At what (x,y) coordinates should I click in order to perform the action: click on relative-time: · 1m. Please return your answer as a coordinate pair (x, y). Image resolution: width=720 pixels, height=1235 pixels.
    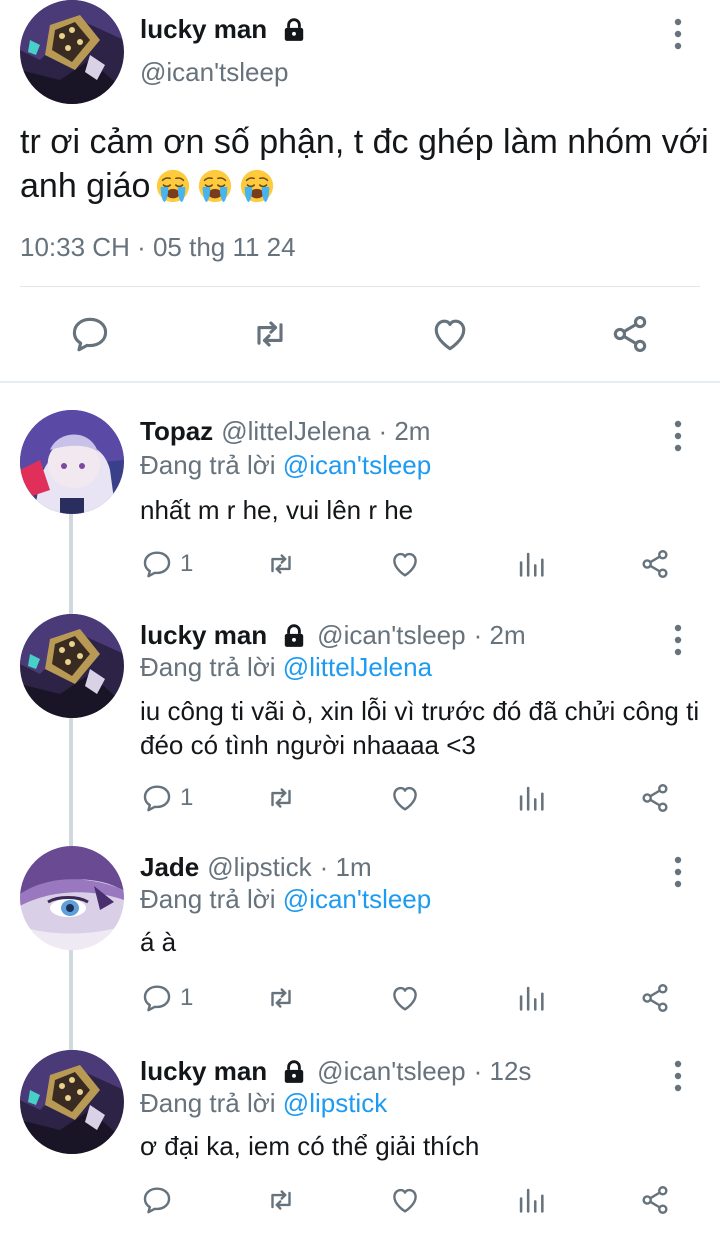
    Looking at the image, I should click on (345, 867).